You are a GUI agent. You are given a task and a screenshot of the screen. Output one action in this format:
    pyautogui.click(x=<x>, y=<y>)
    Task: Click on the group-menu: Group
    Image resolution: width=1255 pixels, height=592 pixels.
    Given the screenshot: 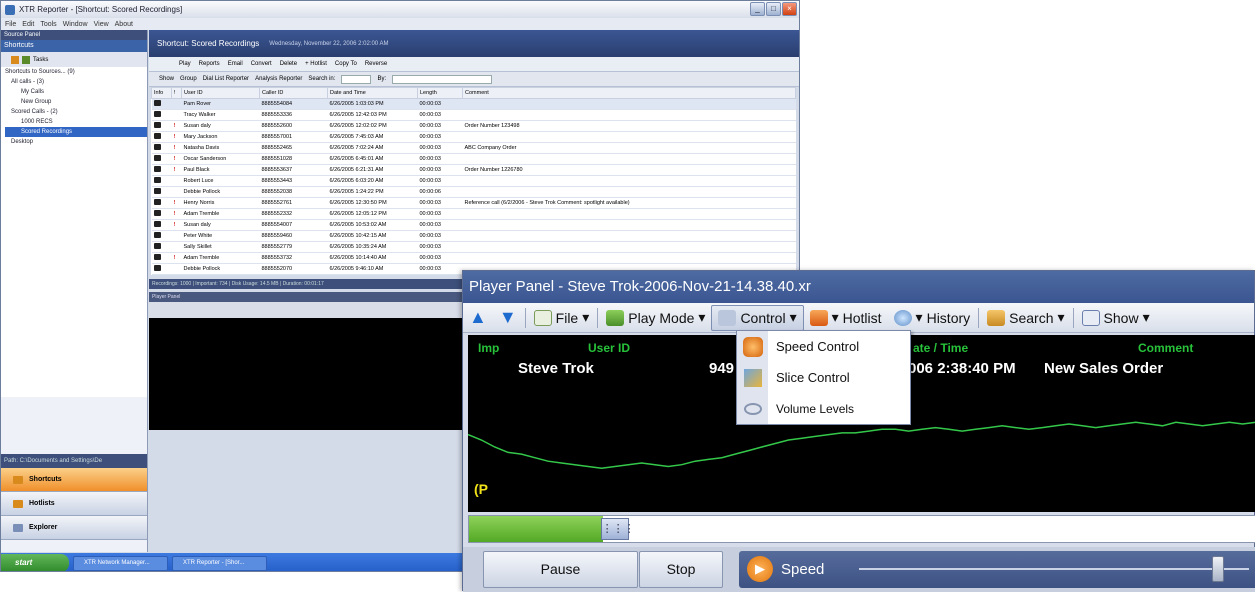 What is the action you would take?
    pyautogui.click(x=188, y=79)
    